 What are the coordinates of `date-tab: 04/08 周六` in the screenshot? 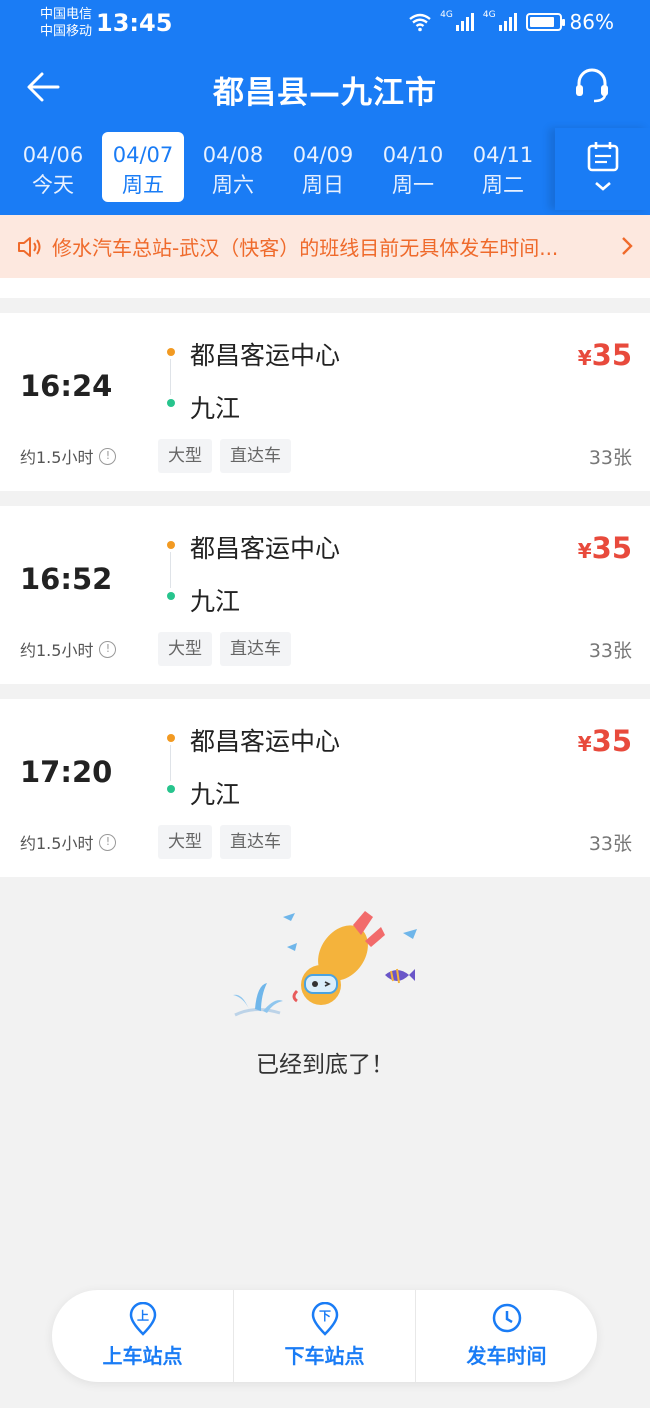 It's located at (233, 167).